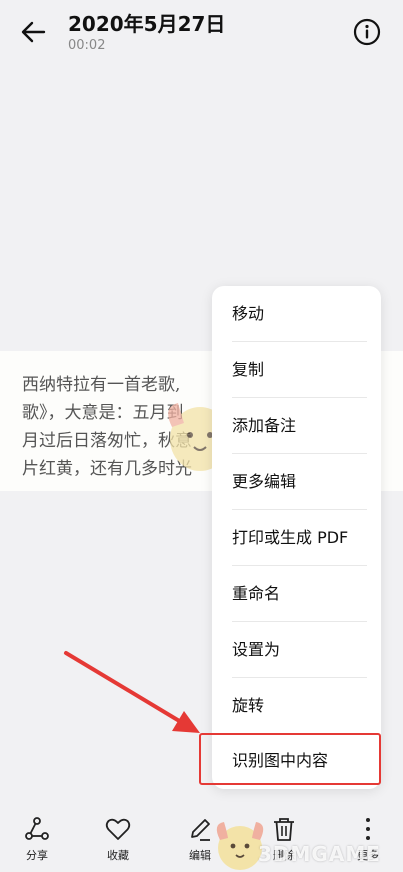 Image resolution: width=403 pixels, height=872 pixels. I want to click on menu-item-rename: 重命名, so click(299, 594).